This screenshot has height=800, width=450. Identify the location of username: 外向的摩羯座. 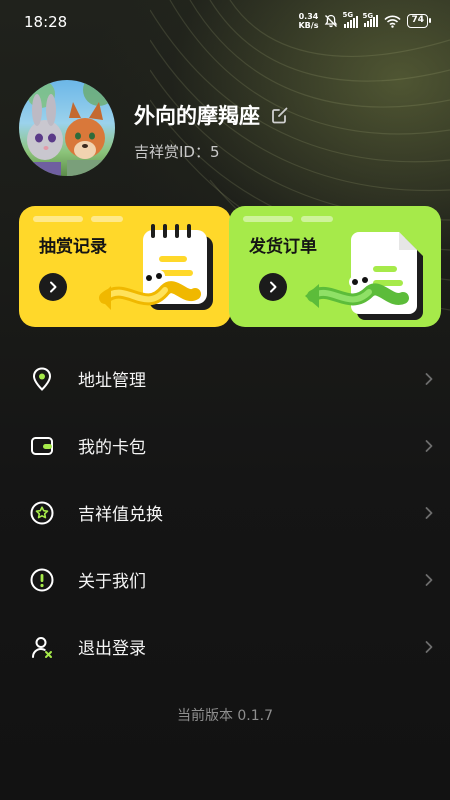
(197, 116).